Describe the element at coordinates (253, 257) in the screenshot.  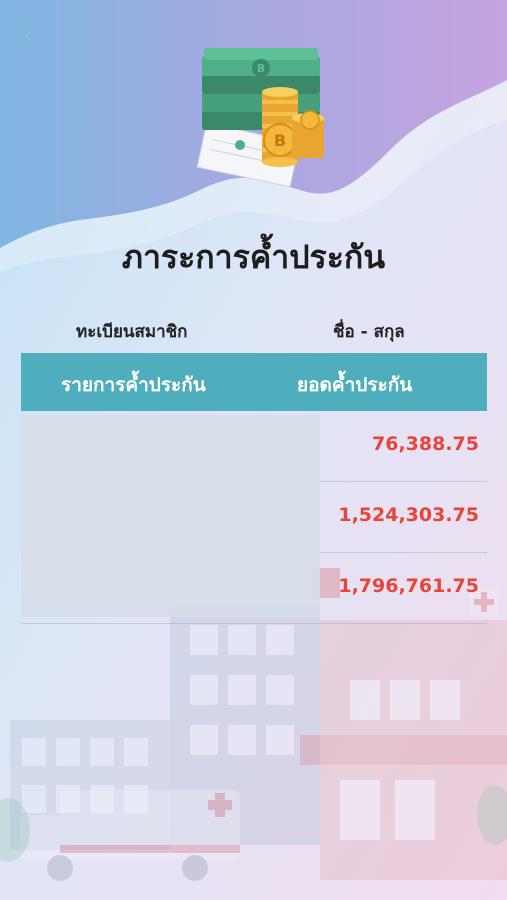
I see `page-title: ภาระการค้ำประกัน` at that location.